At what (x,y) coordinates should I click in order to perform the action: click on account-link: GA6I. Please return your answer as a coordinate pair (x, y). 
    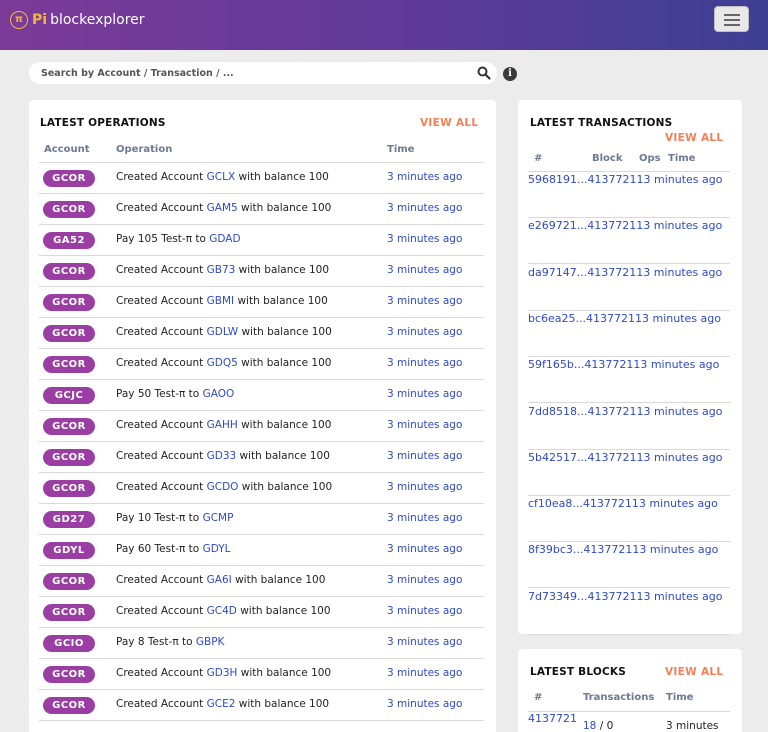
    Looking at the image, I should click on (219, 580).